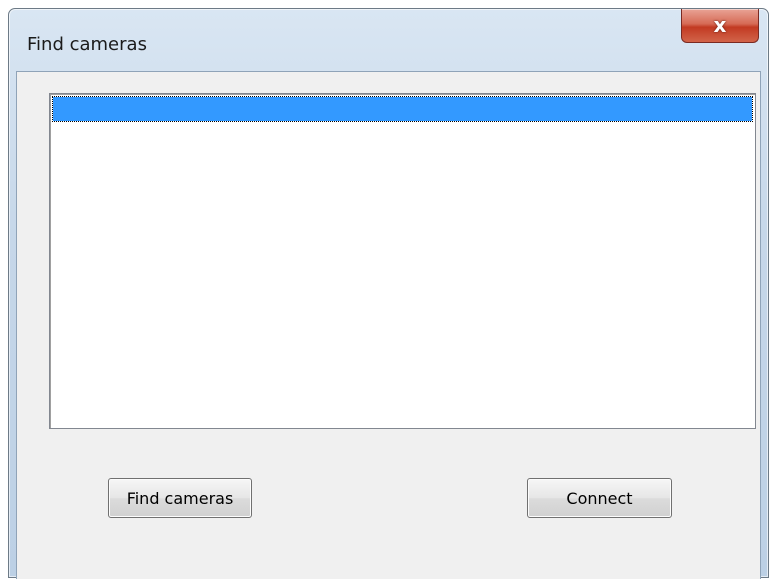  Describe the element at coordinates (87, 44) in the screenshot. I see `window-title: Find cameras` at that location.